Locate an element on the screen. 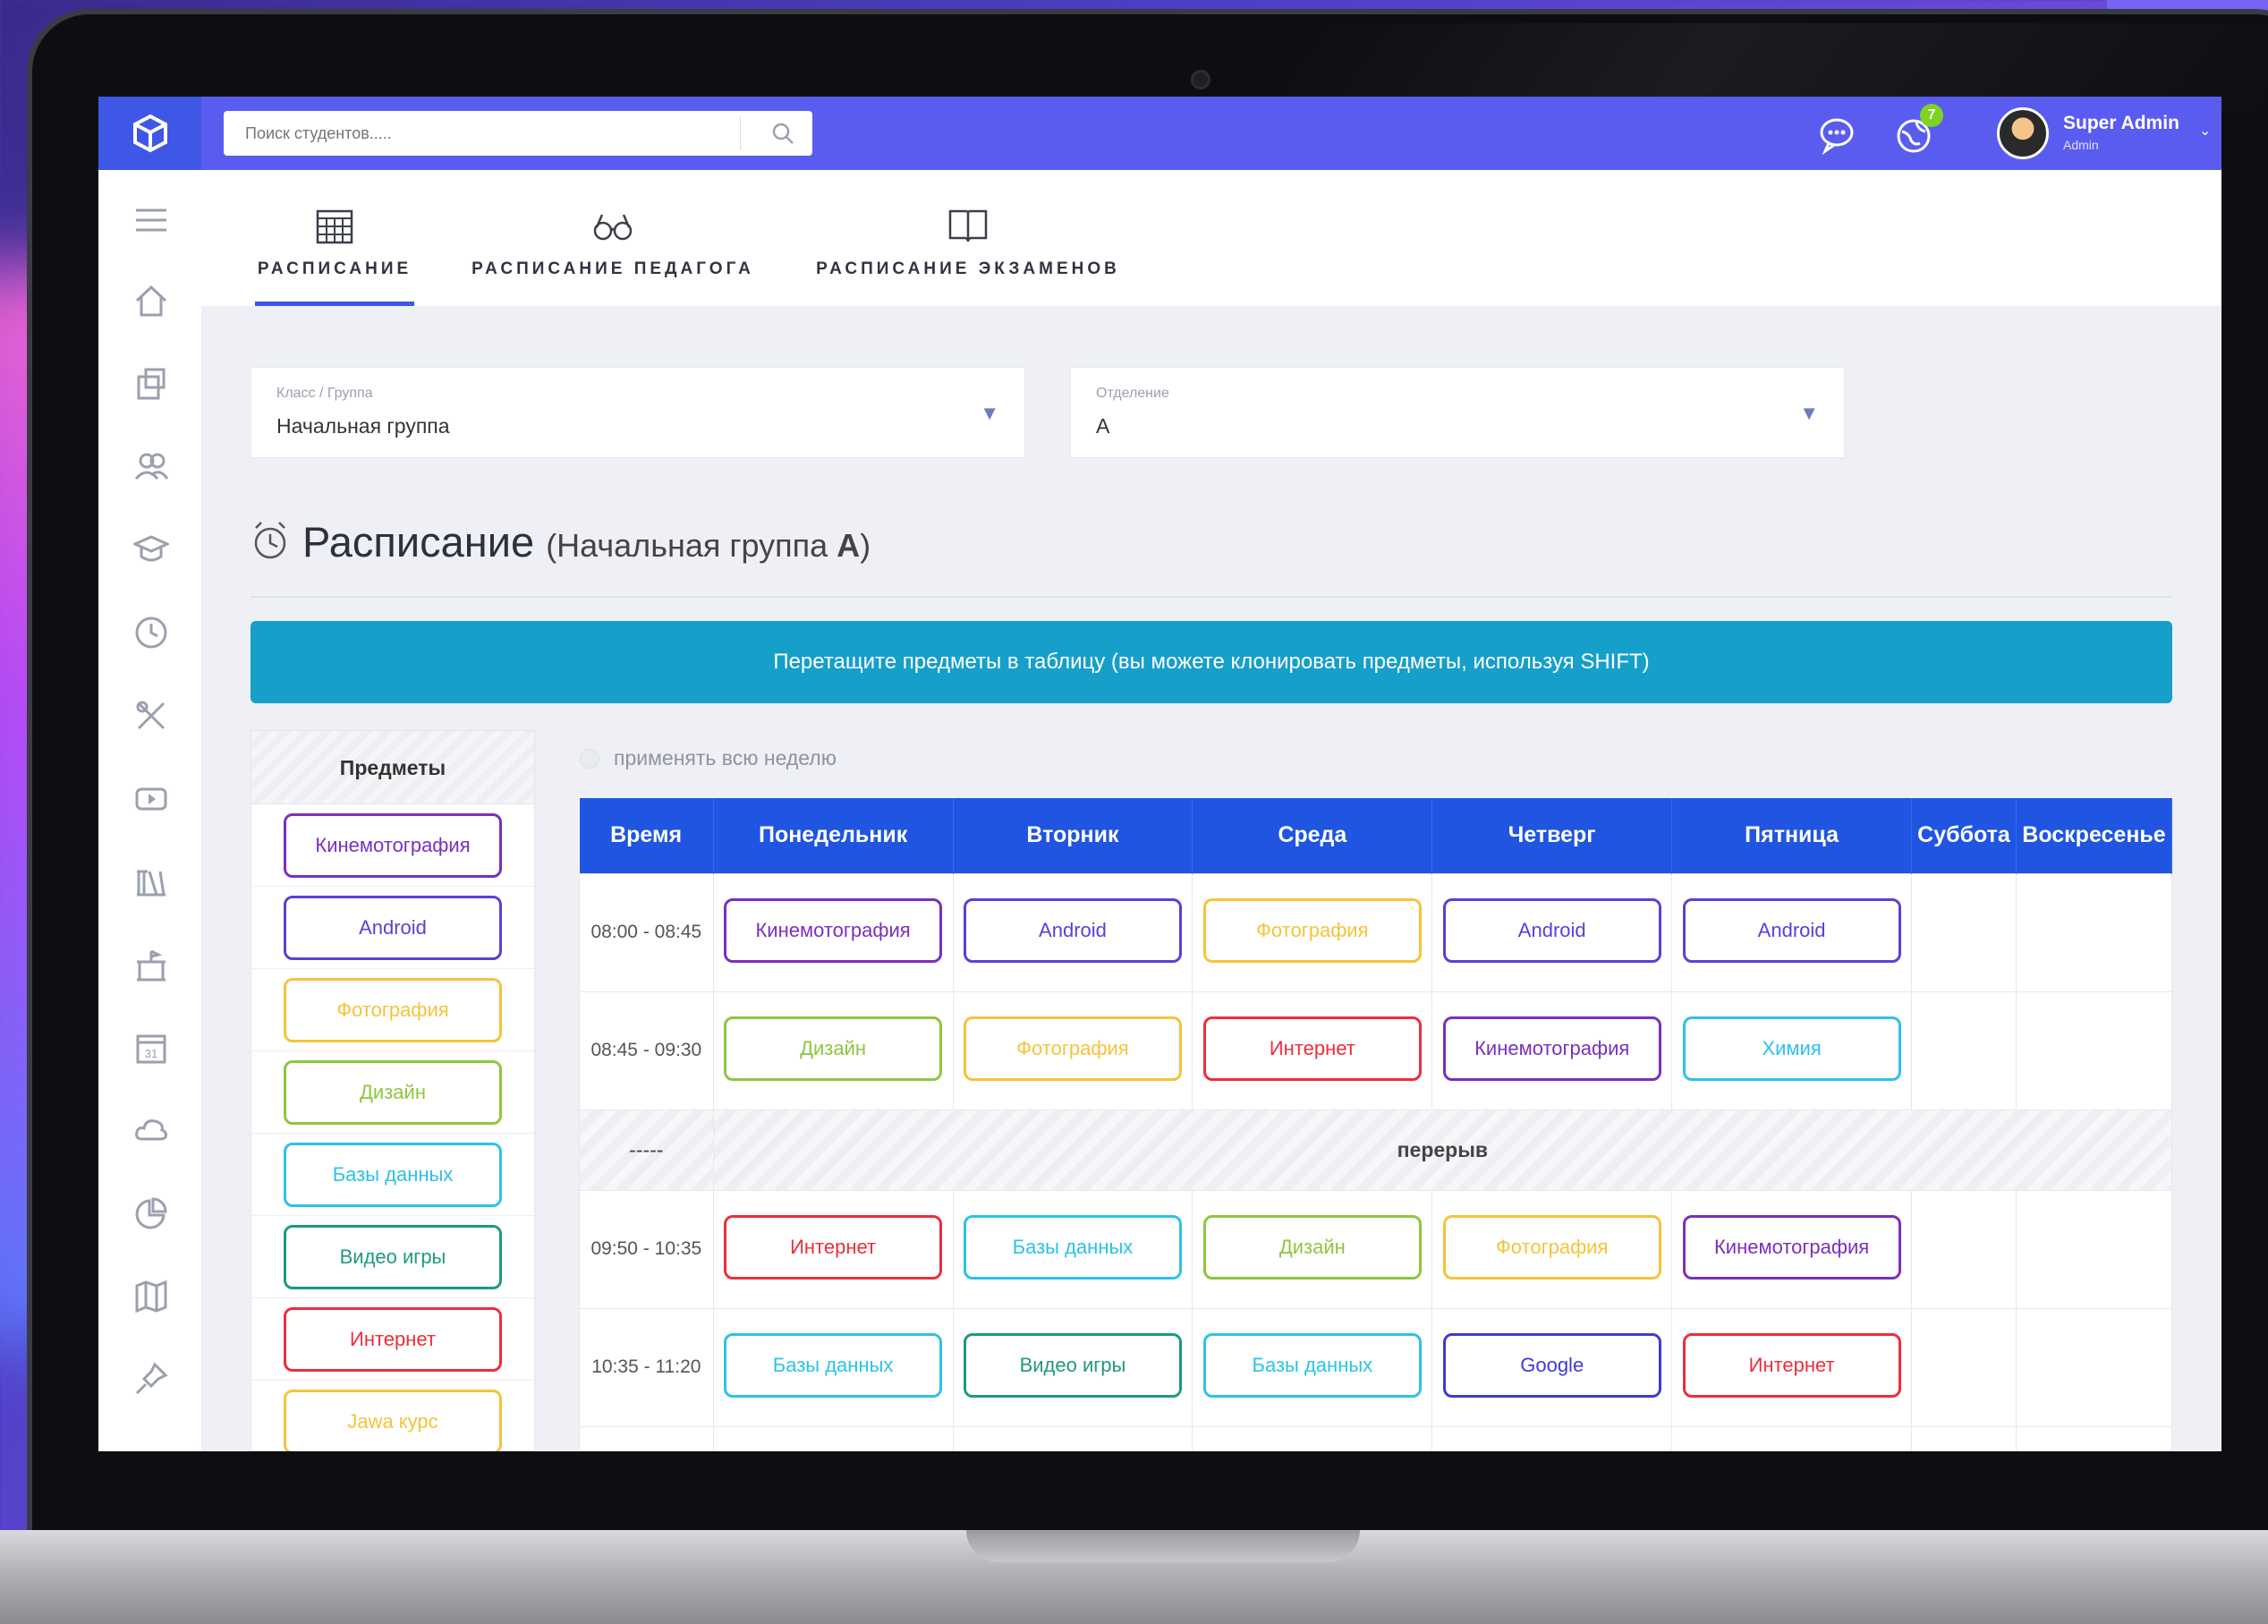 This screenshot has width=2268, height=1624. lesson-chip: Google is located at coordinates (1551, 1365).